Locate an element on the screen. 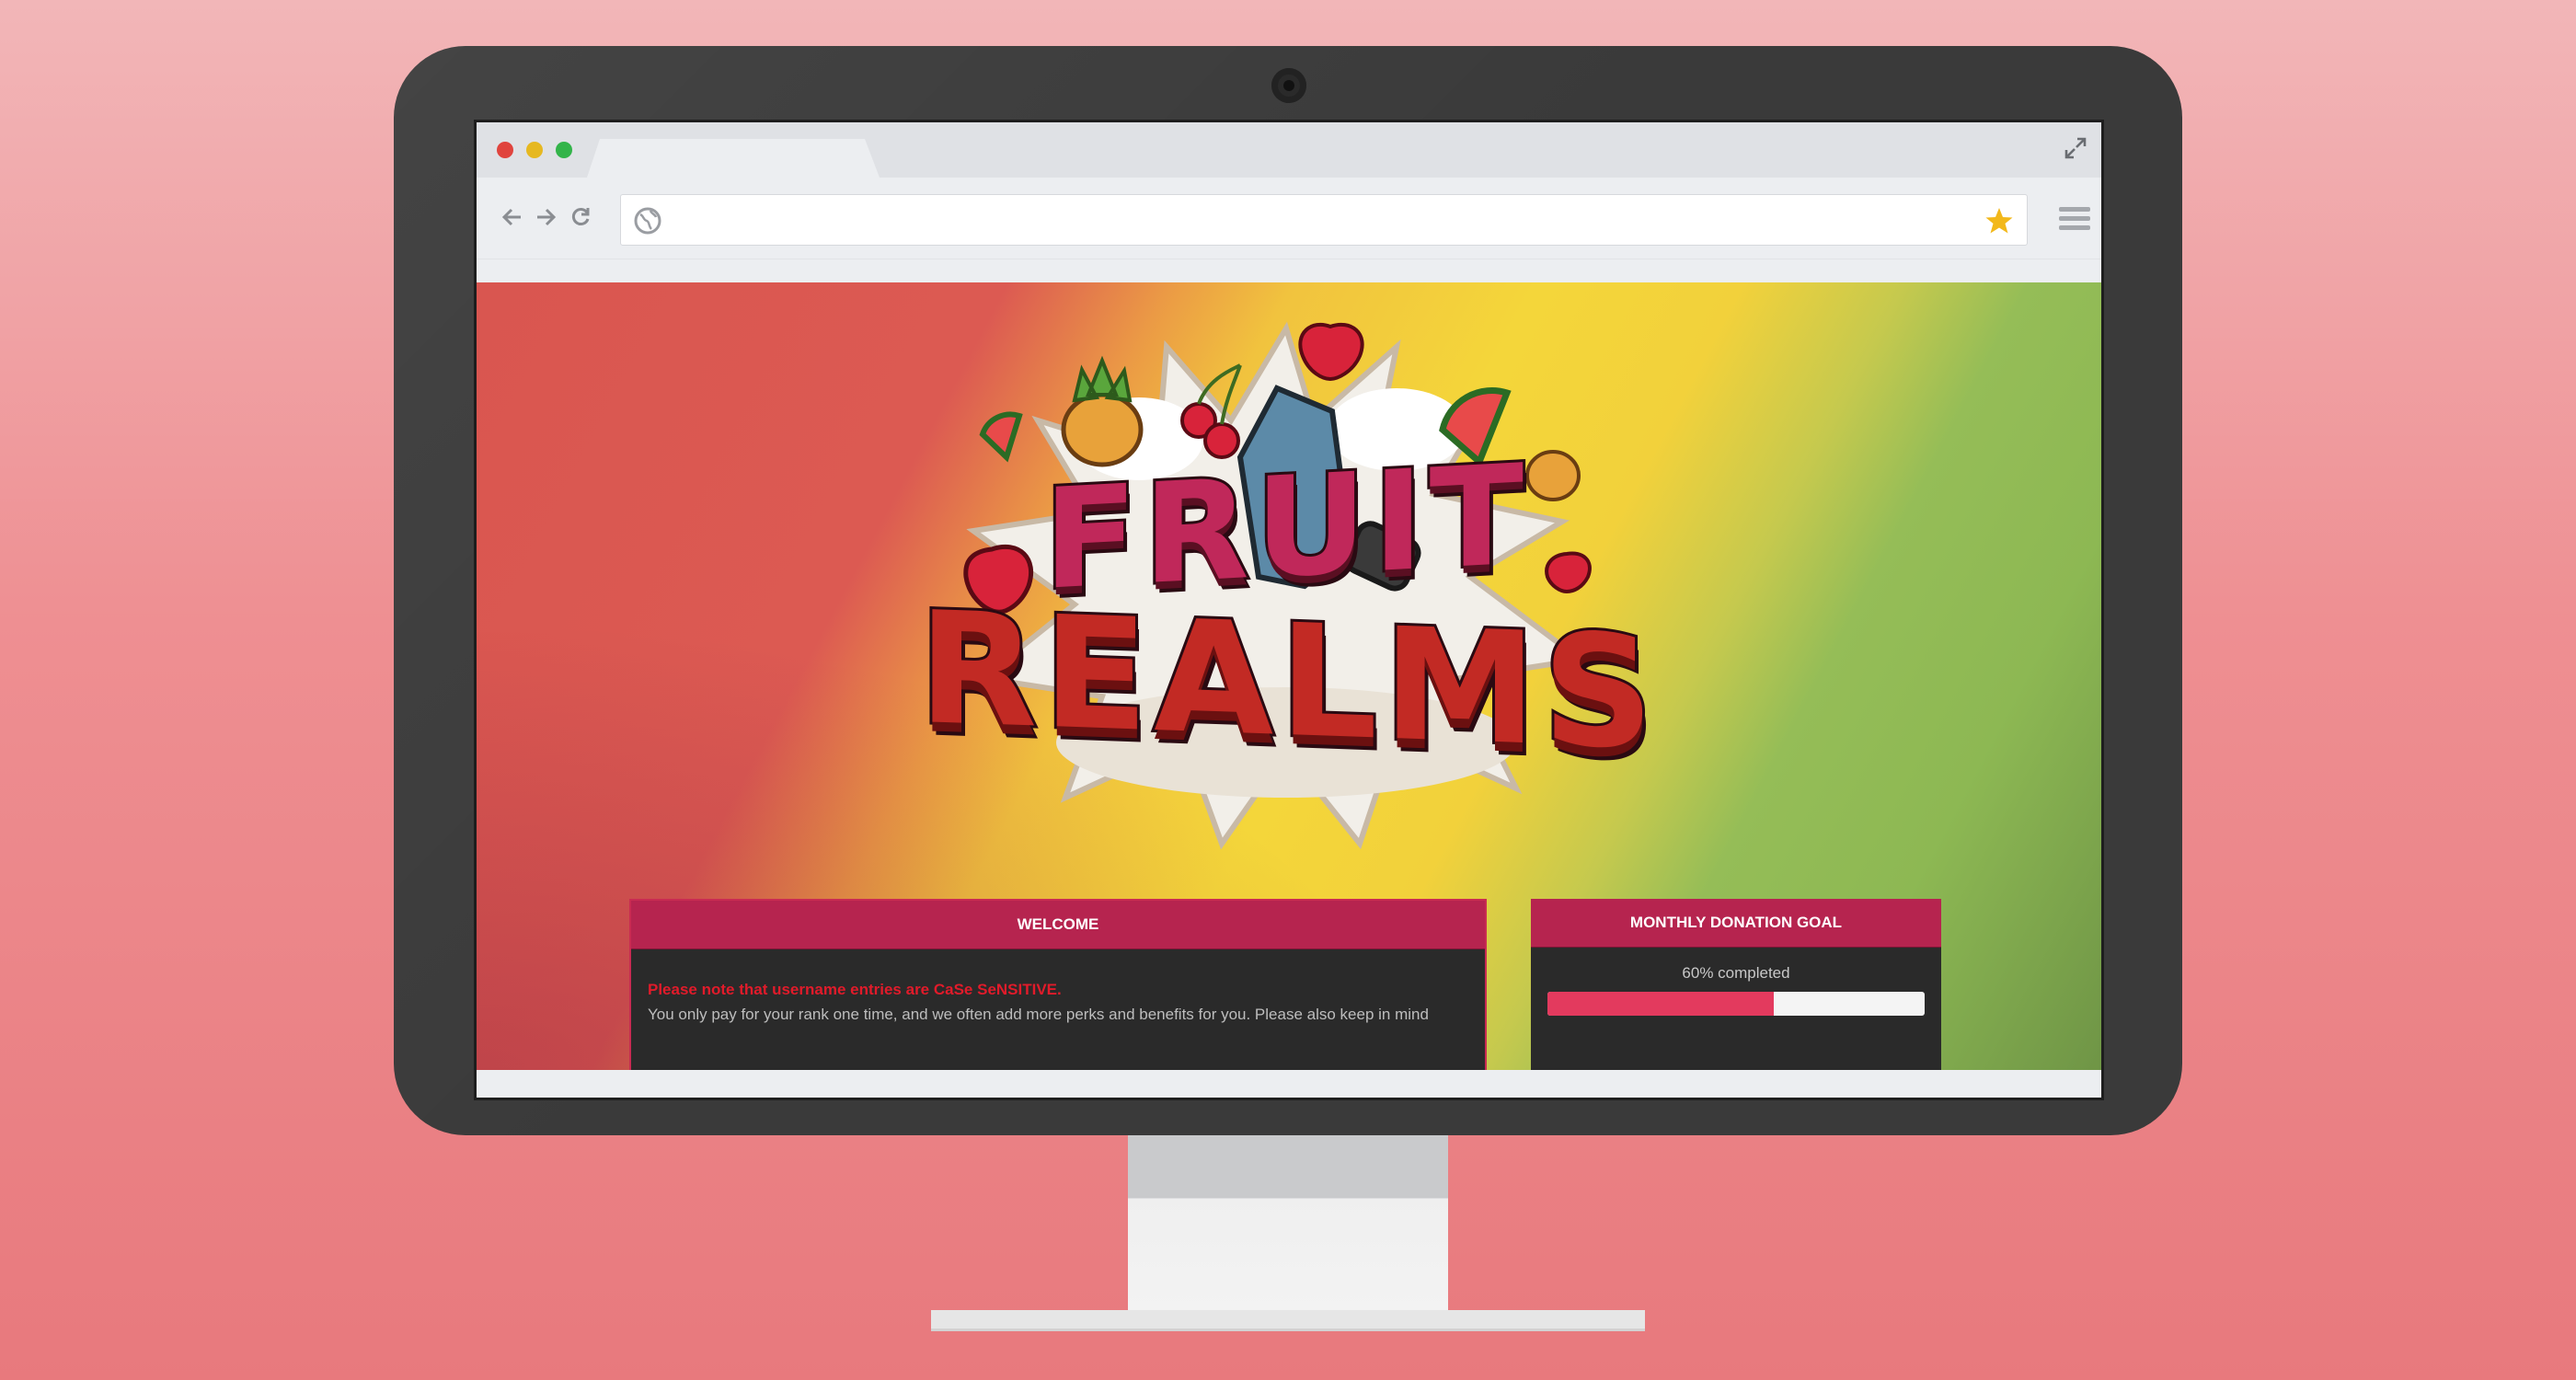 This screenshot has width=2576, height=1380. address-bar is located at coordinates (1324, 220).